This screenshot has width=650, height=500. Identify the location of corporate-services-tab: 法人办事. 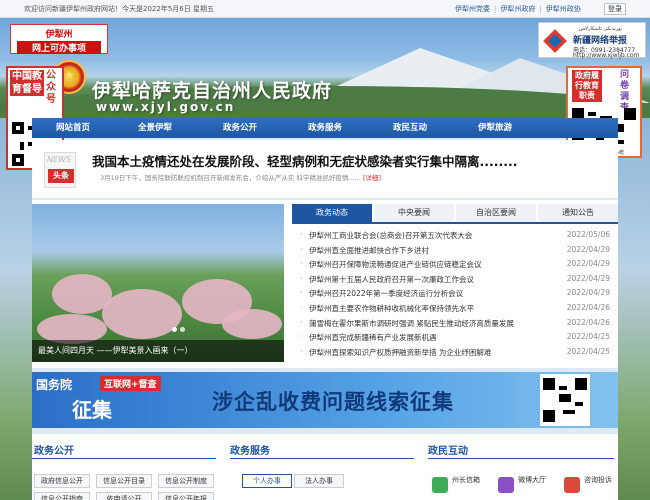
(319, 481).